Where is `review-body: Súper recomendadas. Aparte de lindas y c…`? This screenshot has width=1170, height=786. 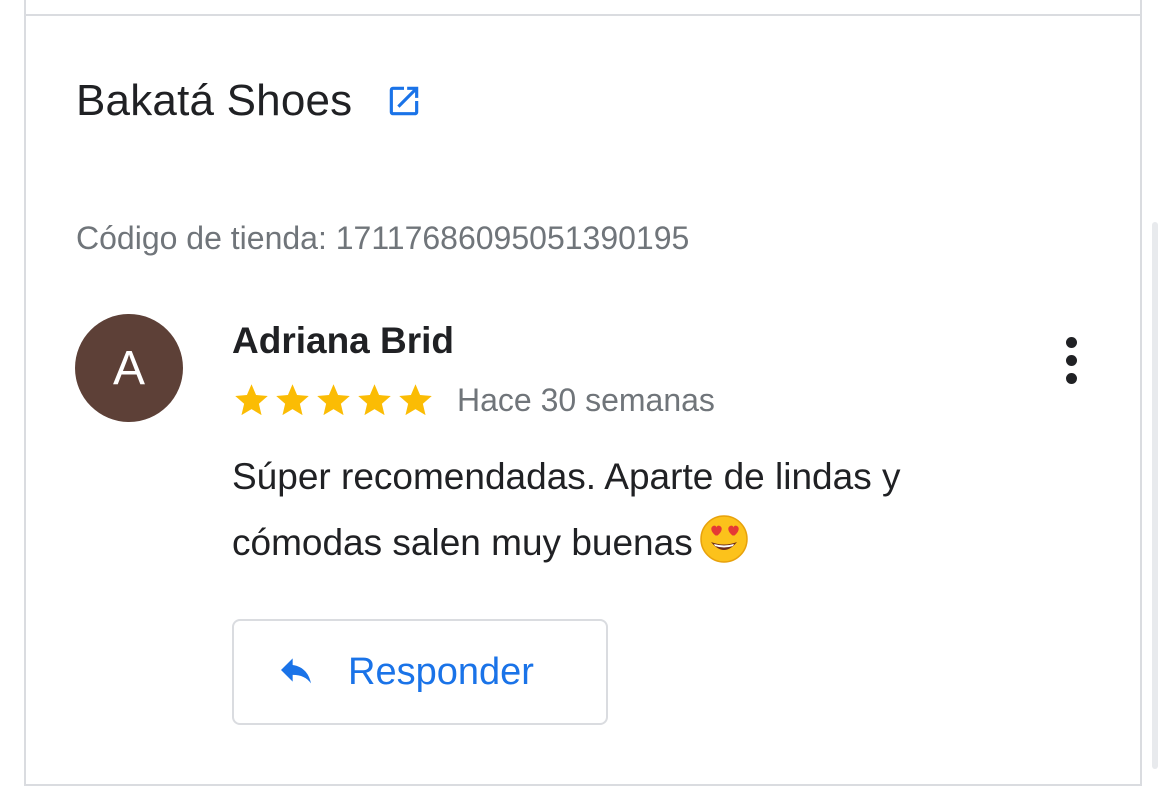
review-body: Súper recomendadas. Aparte de lindas y c… is located at coordinates (566, 509).